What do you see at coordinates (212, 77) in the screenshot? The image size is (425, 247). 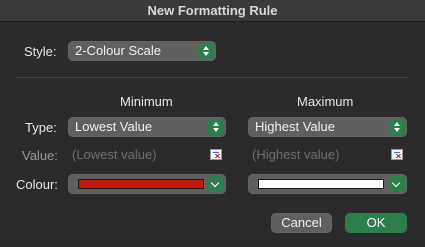 I see `divider` at bounding box center [212, 77].